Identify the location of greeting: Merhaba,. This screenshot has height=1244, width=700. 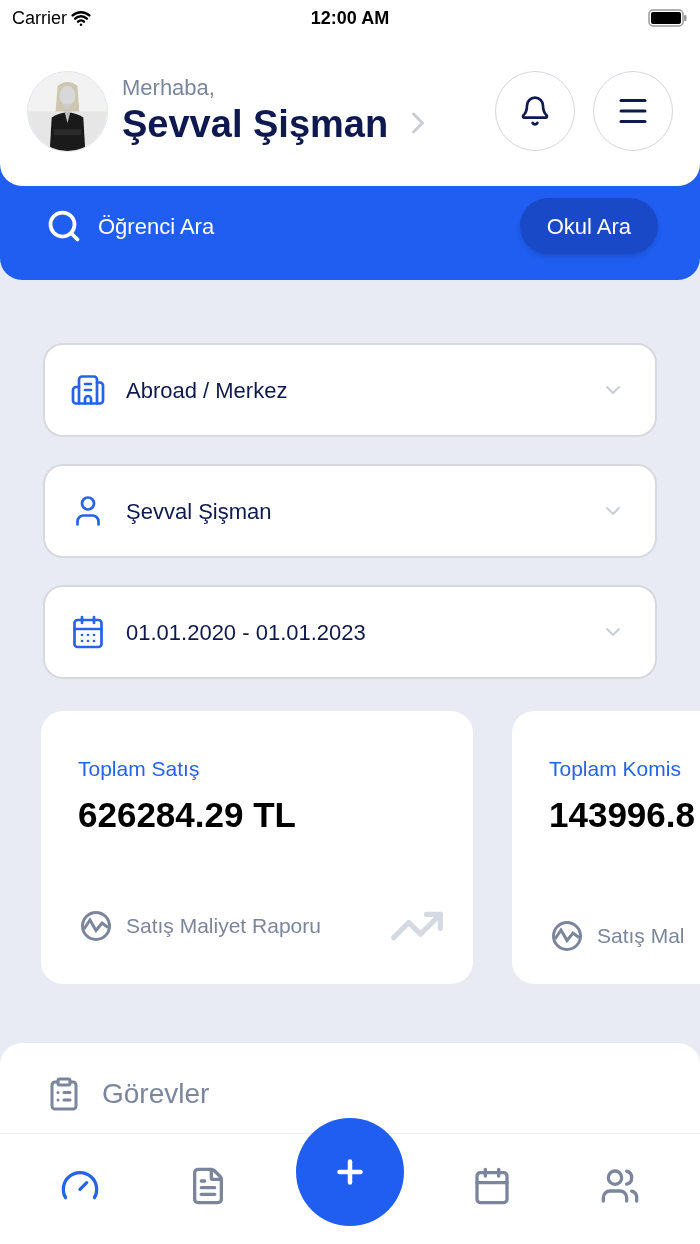
(169, 87).